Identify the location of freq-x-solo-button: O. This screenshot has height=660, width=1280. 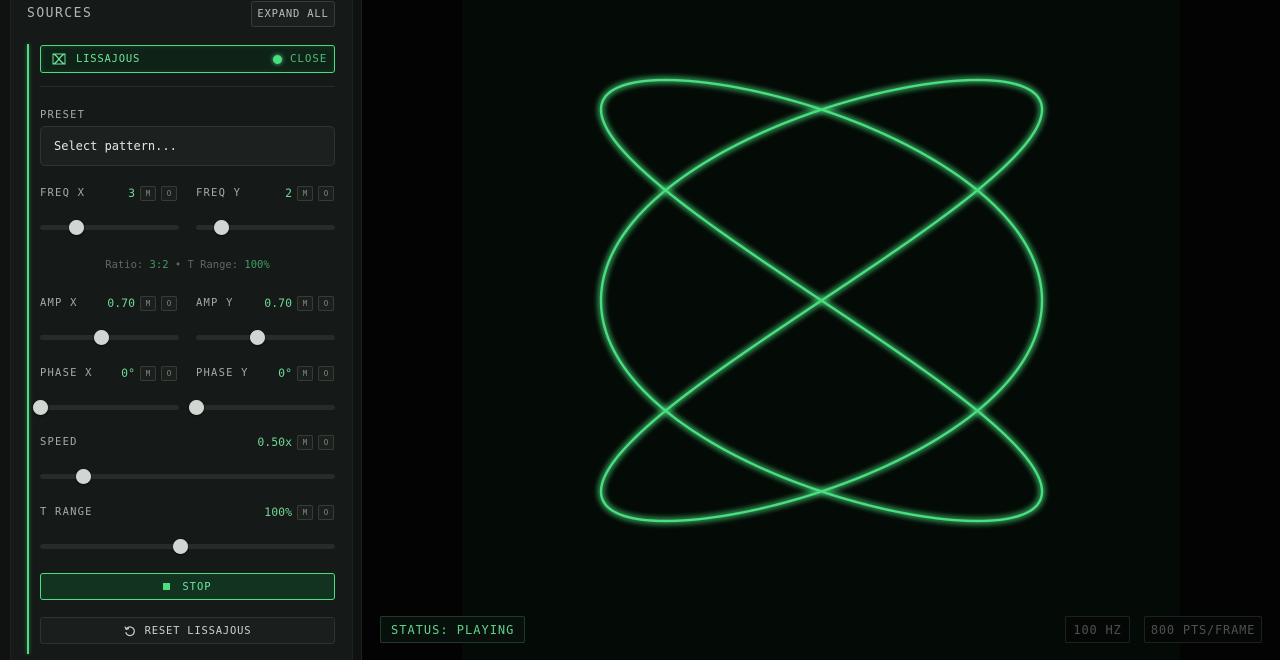
(169, 193).